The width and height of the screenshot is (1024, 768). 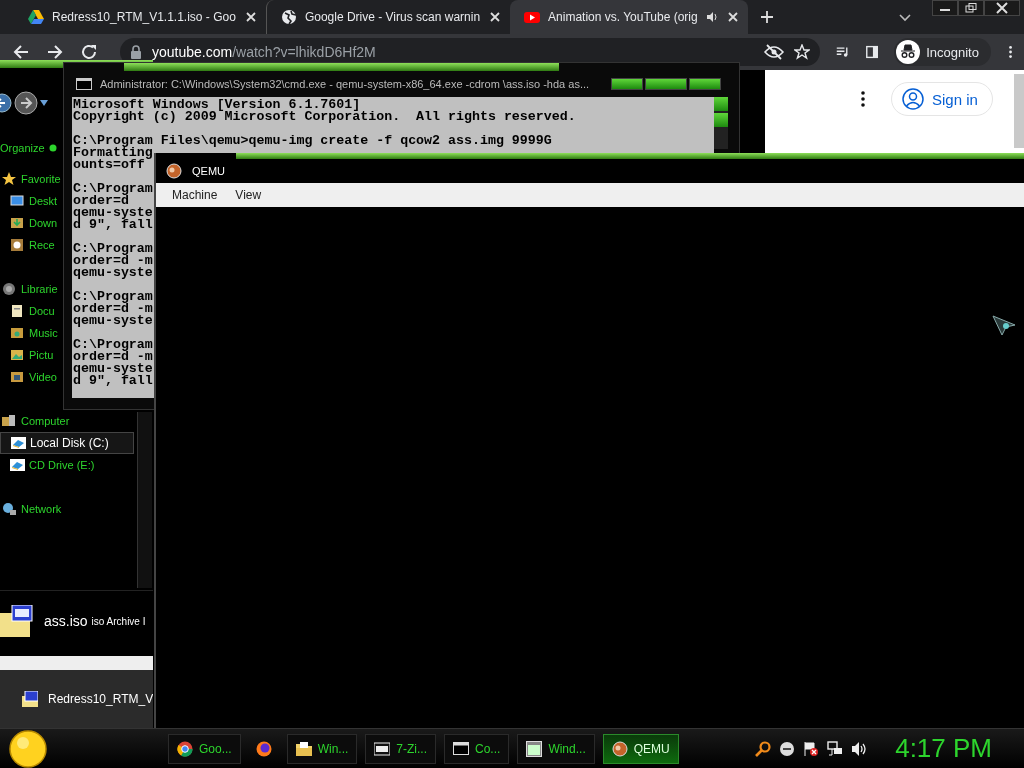 I want to click on minus-circle-icon, so click(x=787, y=748).